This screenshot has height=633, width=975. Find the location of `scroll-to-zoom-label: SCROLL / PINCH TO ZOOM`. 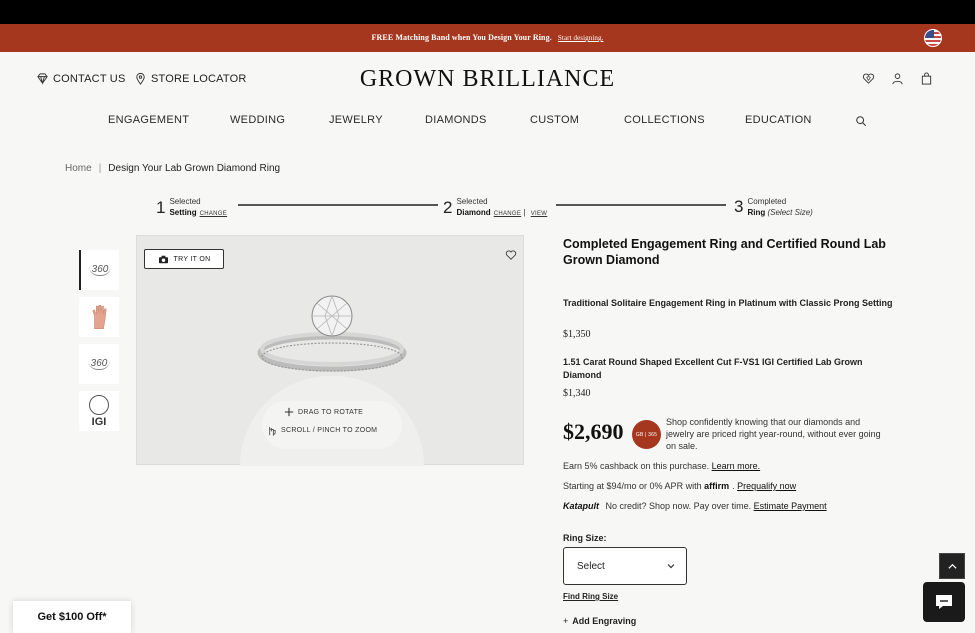

scroll-to-zoom-label: SCROLL / PINCH TO ZOOM is located at coordinates (329, 430).